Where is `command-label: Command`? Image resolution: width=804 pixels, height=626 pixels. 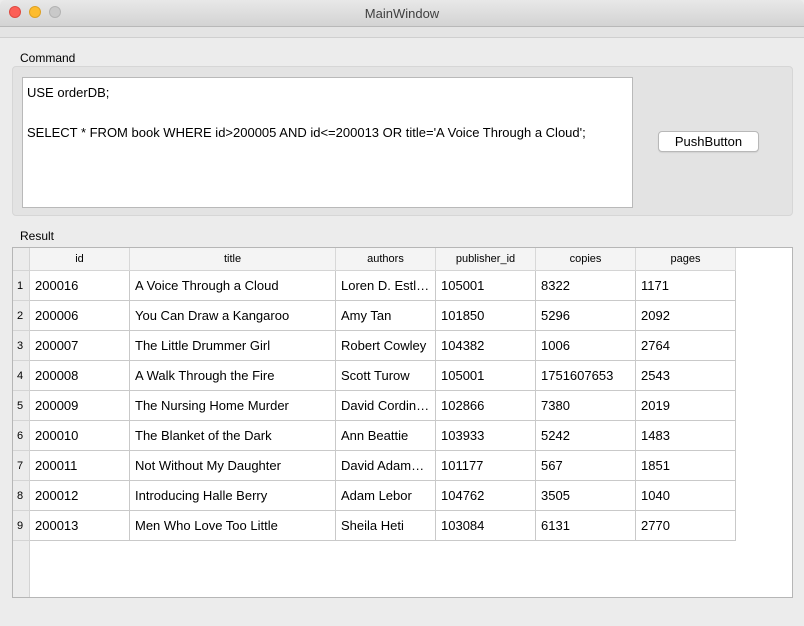
command-label: Command is located at coordinates (48, 58).